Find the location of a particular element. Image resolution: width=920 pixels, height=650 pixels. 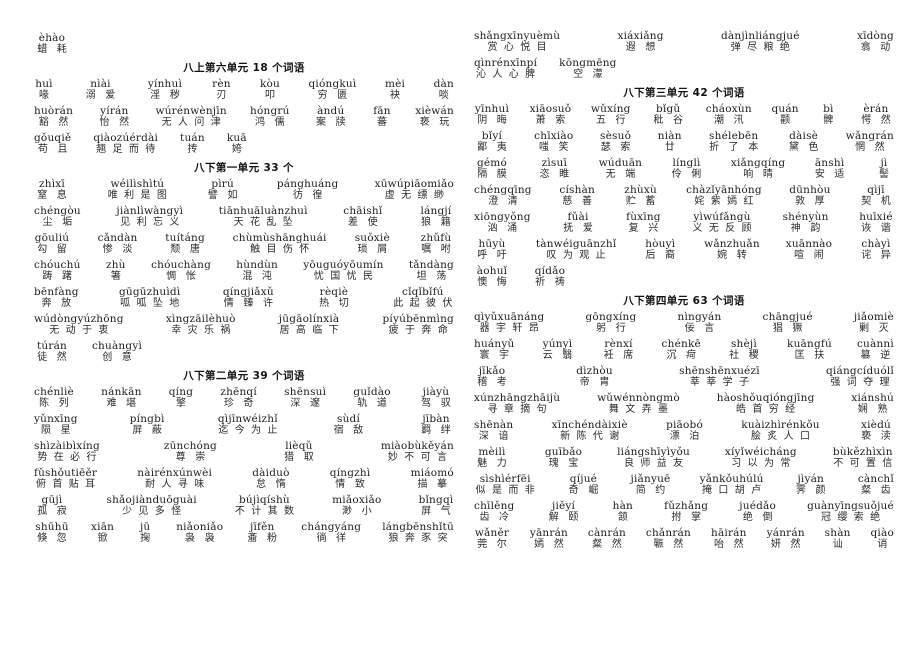

pinyin-text: shēnsuì is located at coordinates (305, 392).